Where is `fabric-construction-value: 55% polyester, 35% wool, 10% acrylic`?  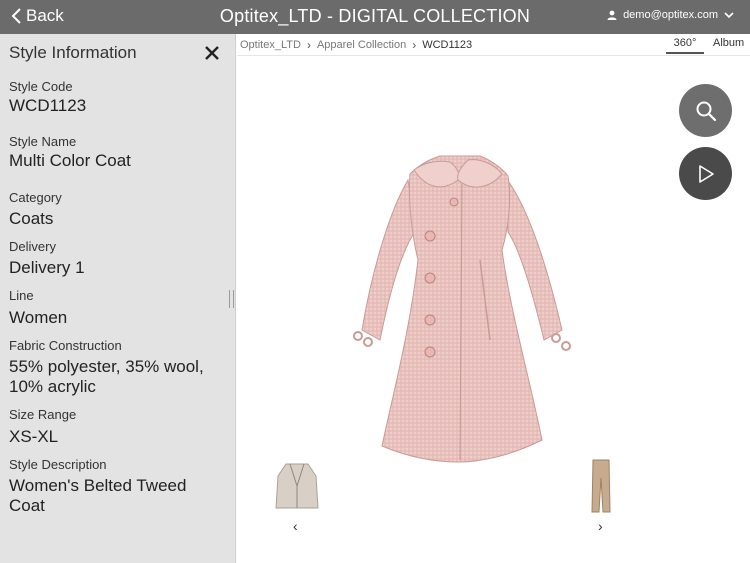 fabric-construction-value: 55% polyester, 35% wool, 10% acrylic is located at coordinates (106, 376).